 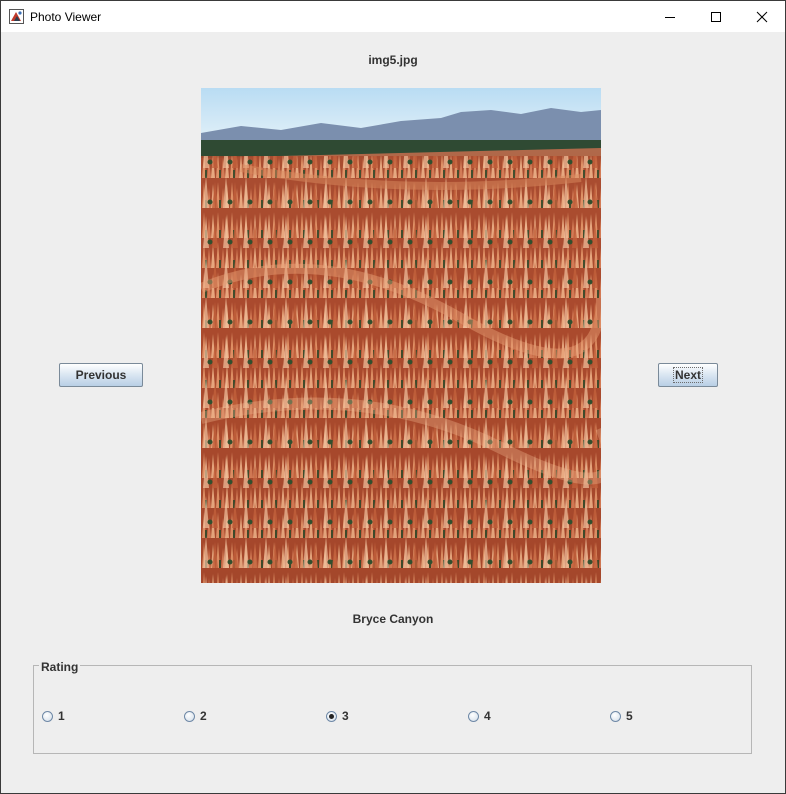 I want to click on rating-option-label: 5, so click(x=629, y=716).